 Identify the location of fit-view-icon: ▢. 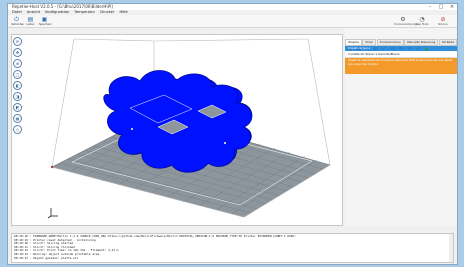
(17, 74).